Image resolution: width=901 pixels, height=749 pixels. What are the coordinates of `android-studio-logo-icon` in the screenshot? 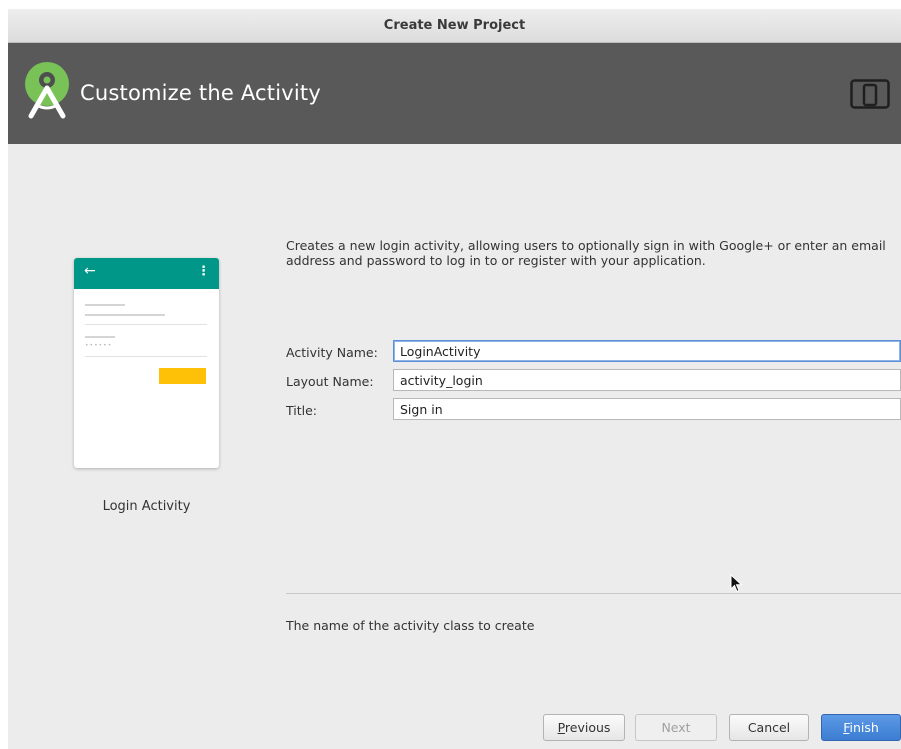 It's located at (47, 90).